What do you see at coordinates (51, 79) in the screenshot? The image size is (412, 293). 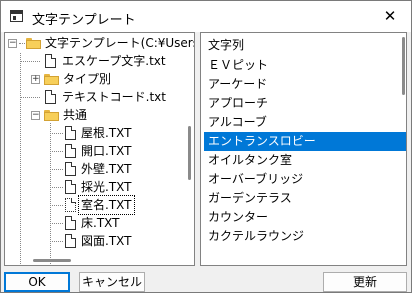 I see `folder-icon` at bounding box center [51, 79].